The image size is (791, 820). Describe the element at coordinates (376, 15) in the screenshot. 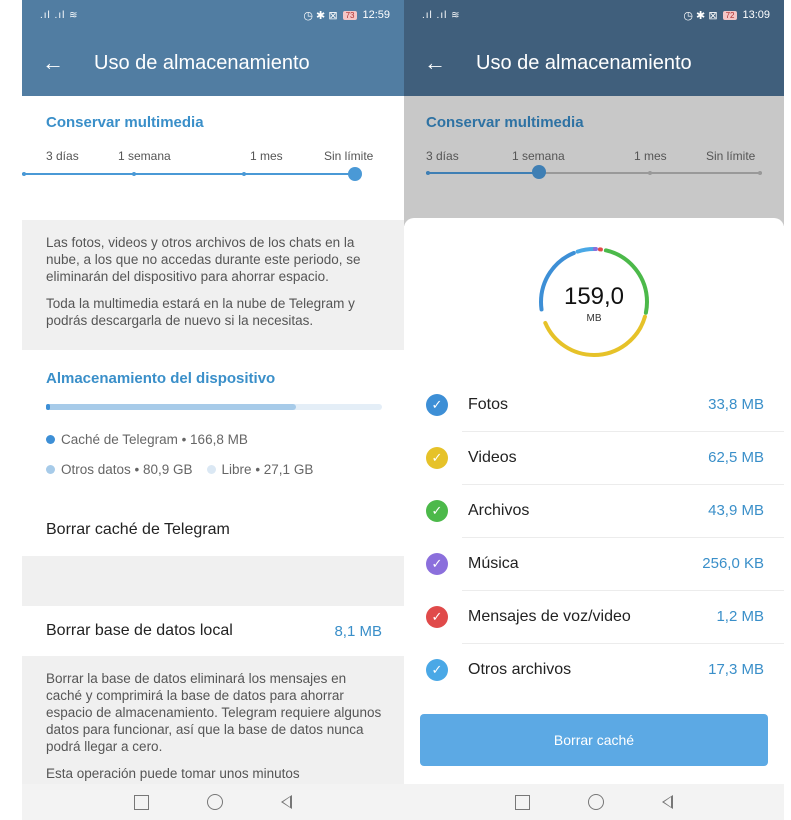

I see `status-time: 12:59` at that location.